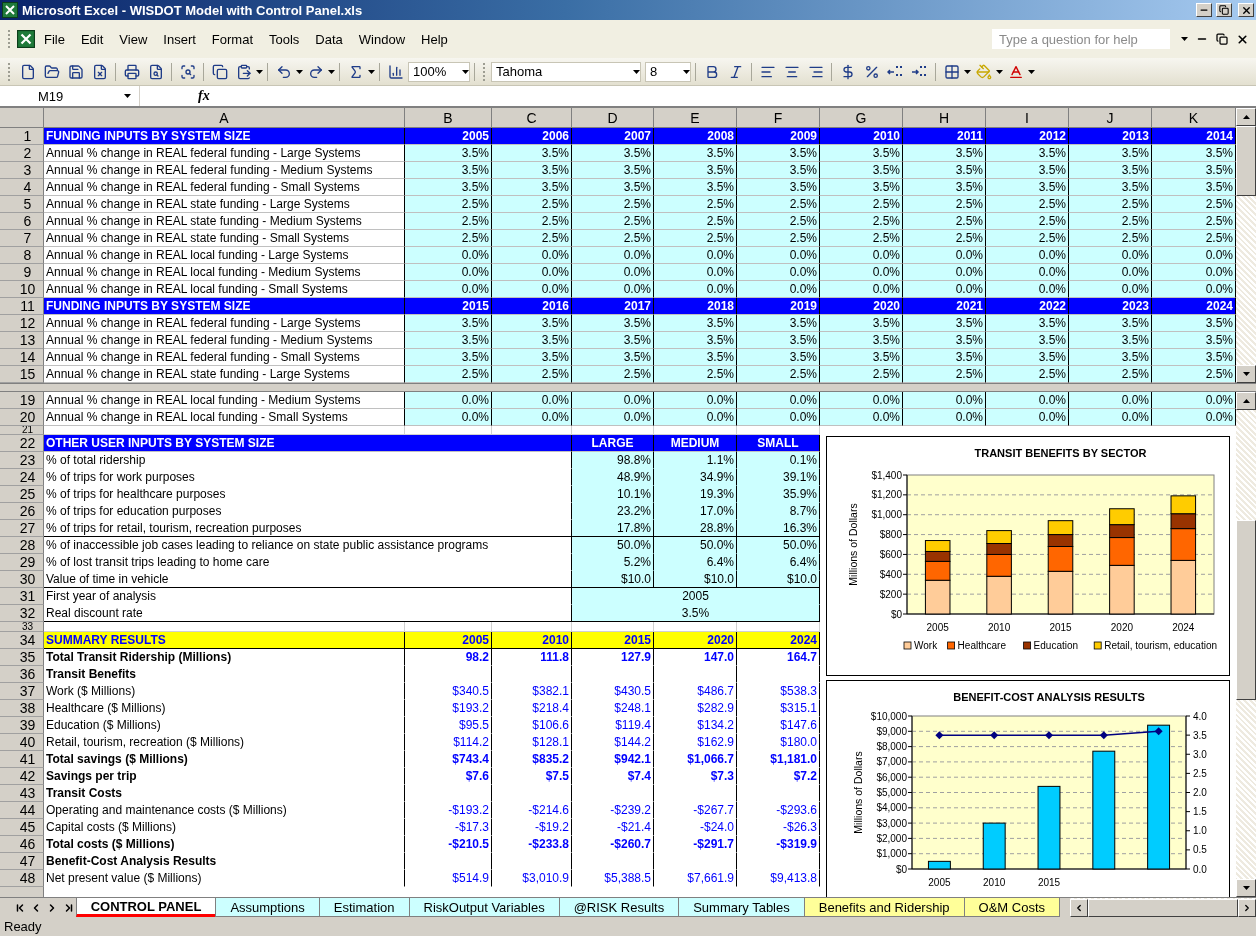 The image size is (1256, 936). What do you see at coordinates (695, 118) in the screenshot?
I see `column-header: E` at bounding box center [695, 118].